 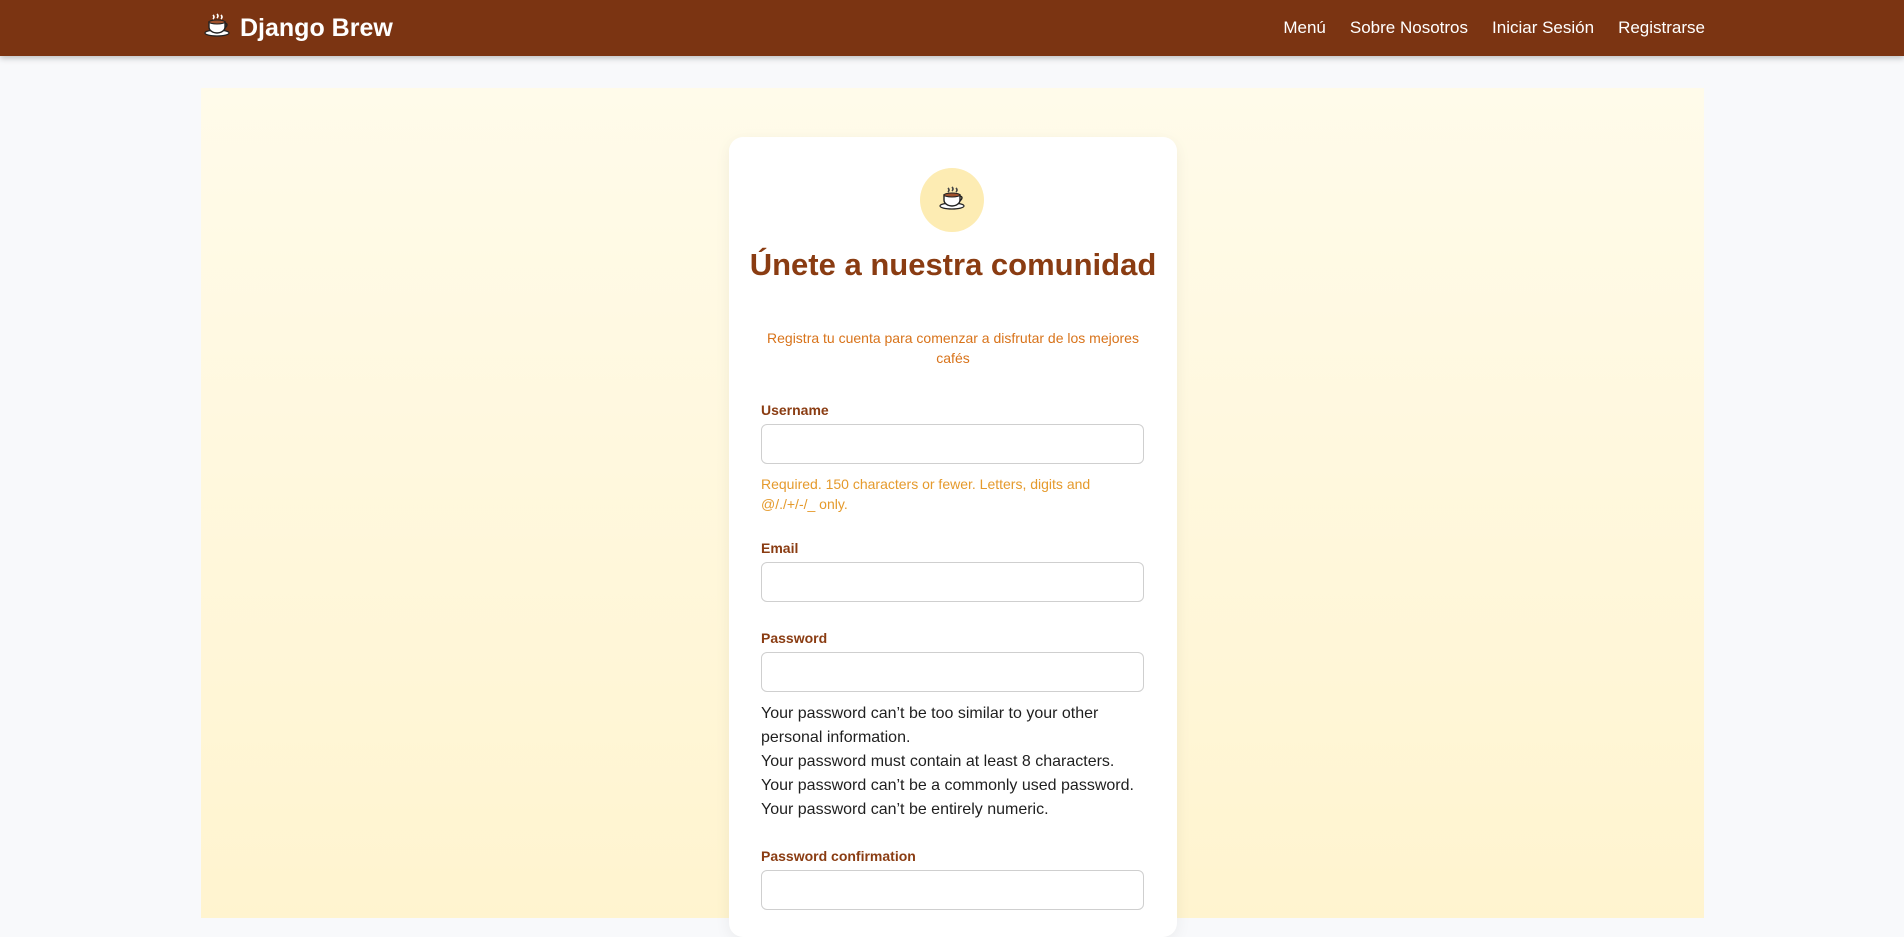 I want to click on brand-link: Django Brew, so click(x=297, y=28).